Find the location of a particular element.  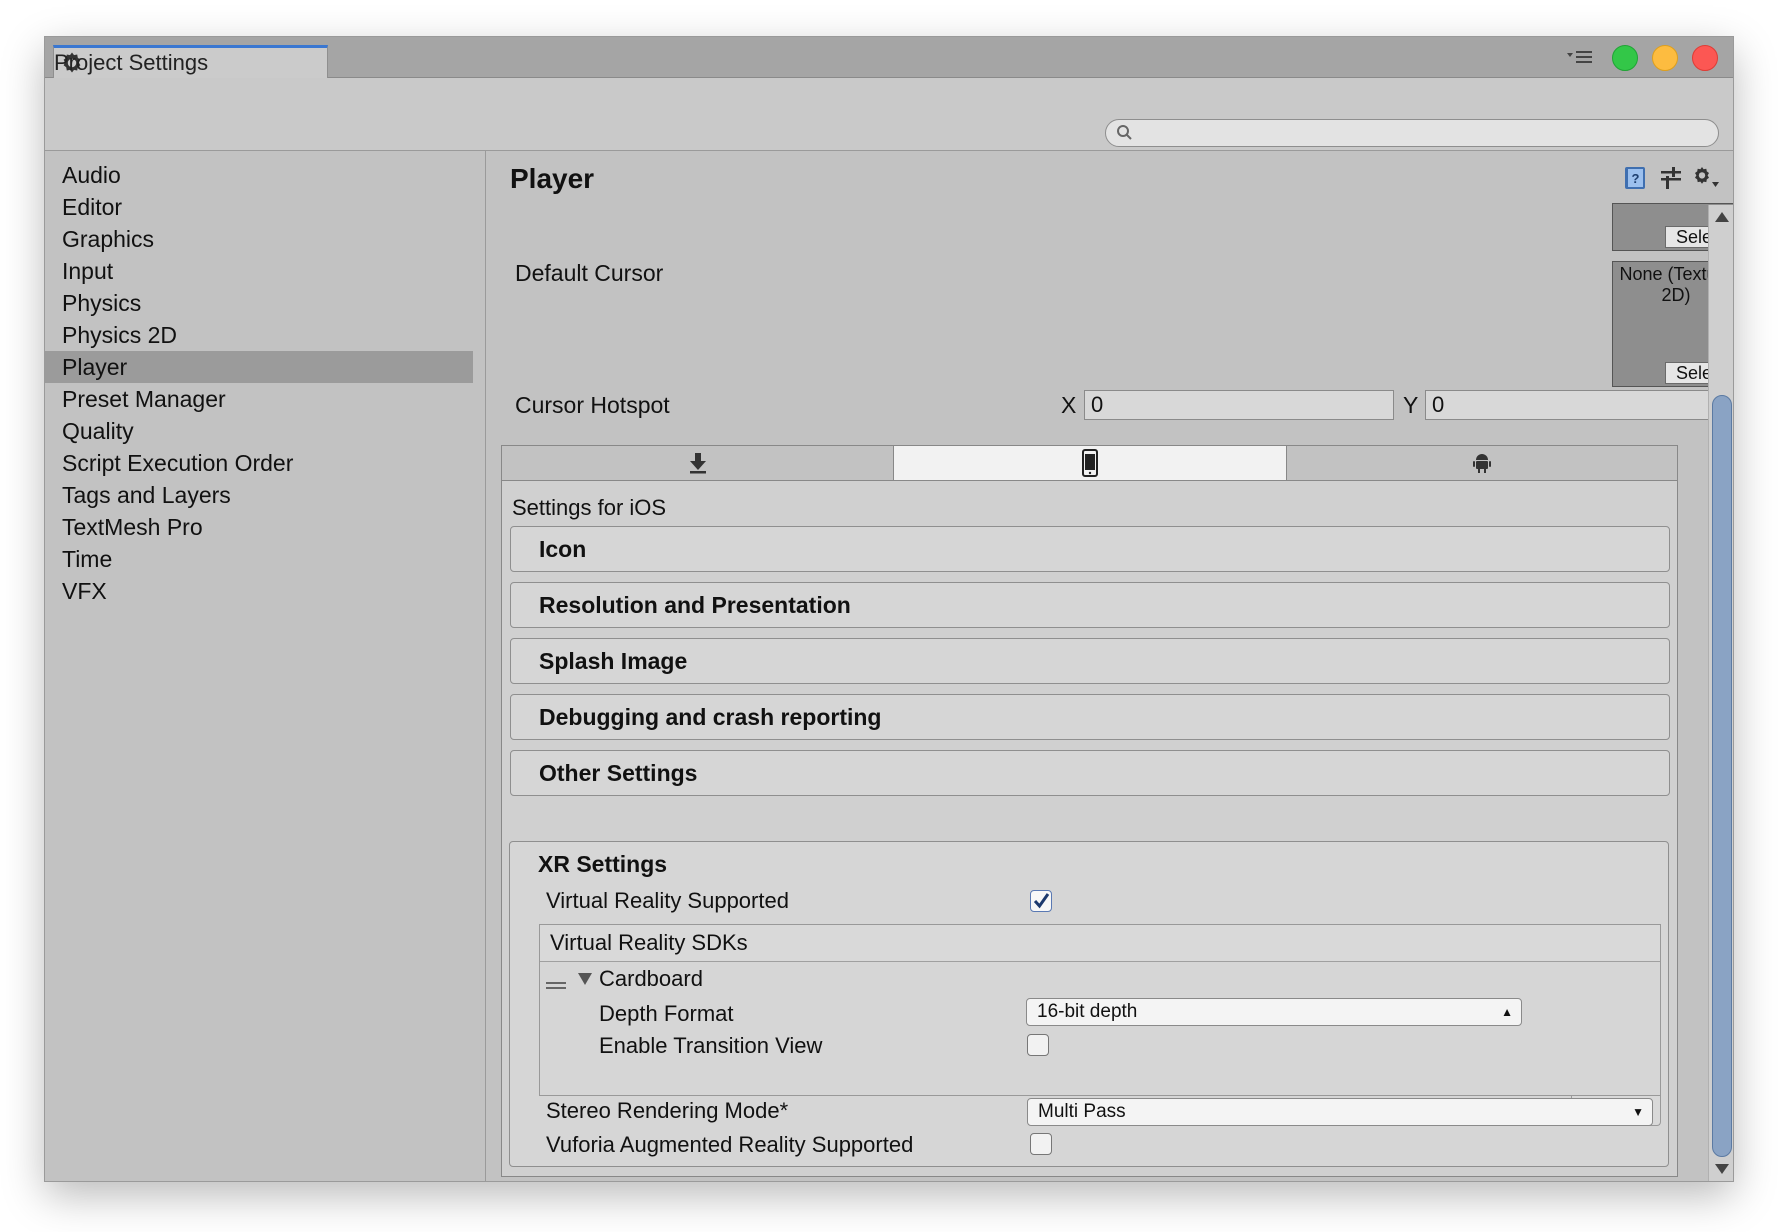

vuforia-checkbox is located at coordinates (1041, 1144).